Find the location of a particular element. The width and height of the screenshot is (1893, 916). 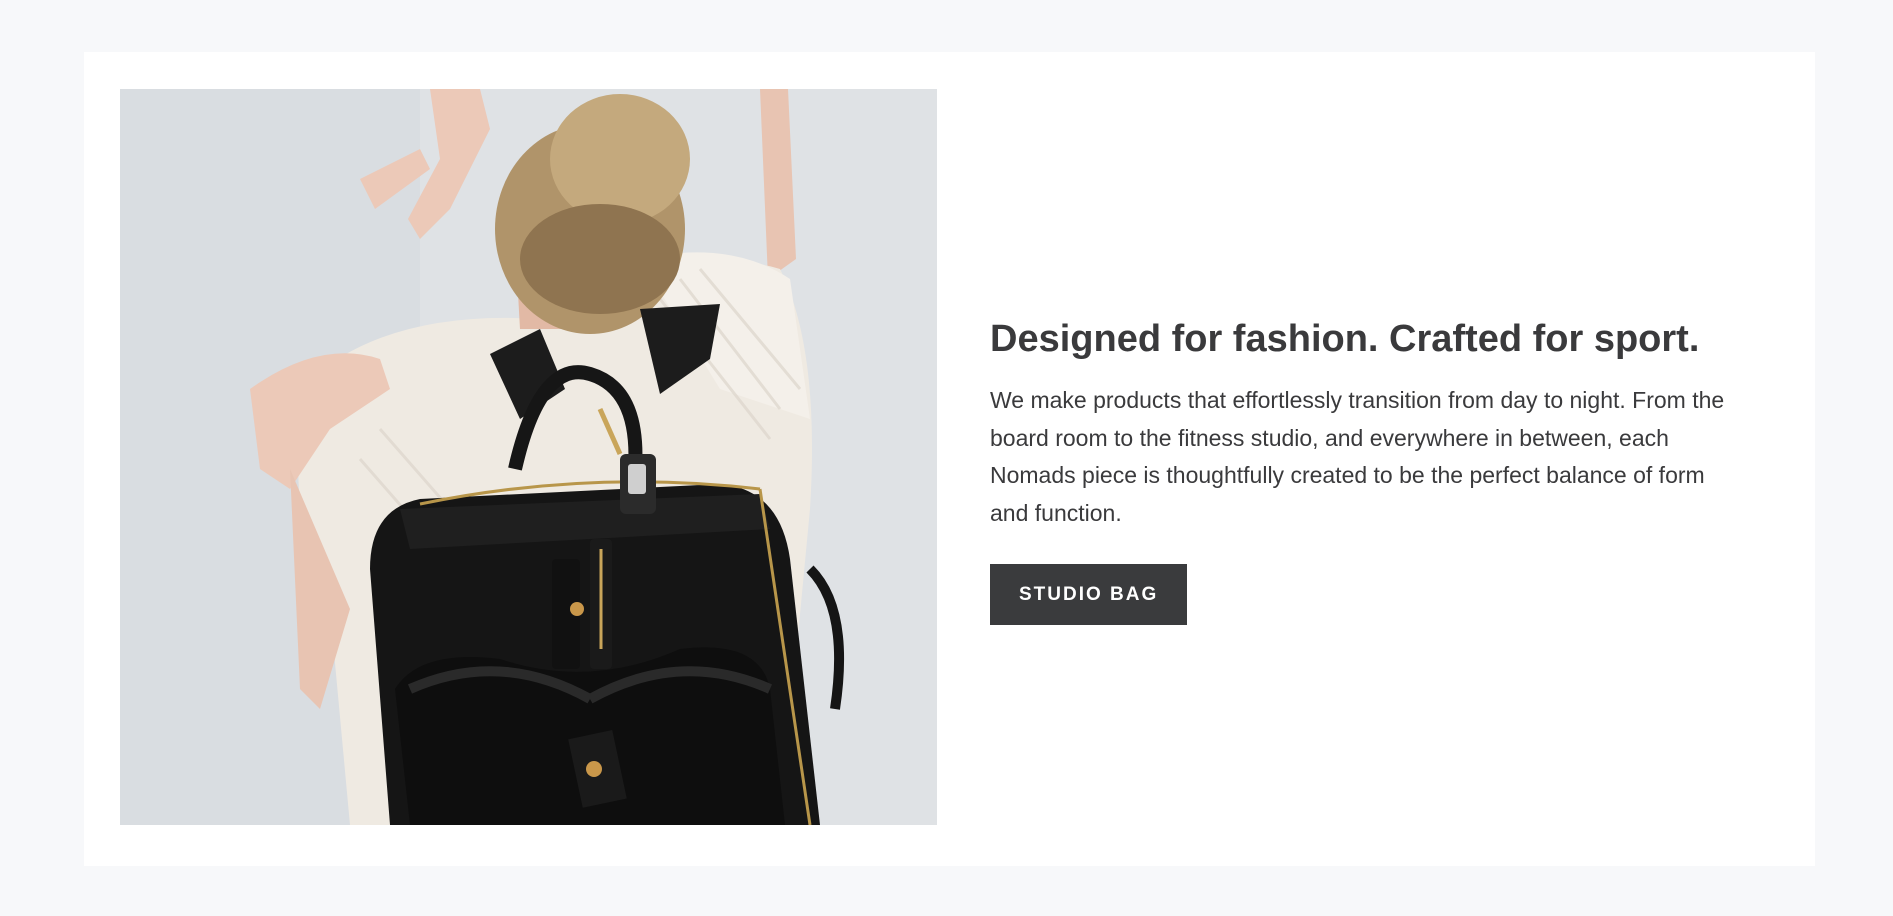

feature-headline: Designed for fashion. Crafted for sport. is located at coordinates (1345, 339).